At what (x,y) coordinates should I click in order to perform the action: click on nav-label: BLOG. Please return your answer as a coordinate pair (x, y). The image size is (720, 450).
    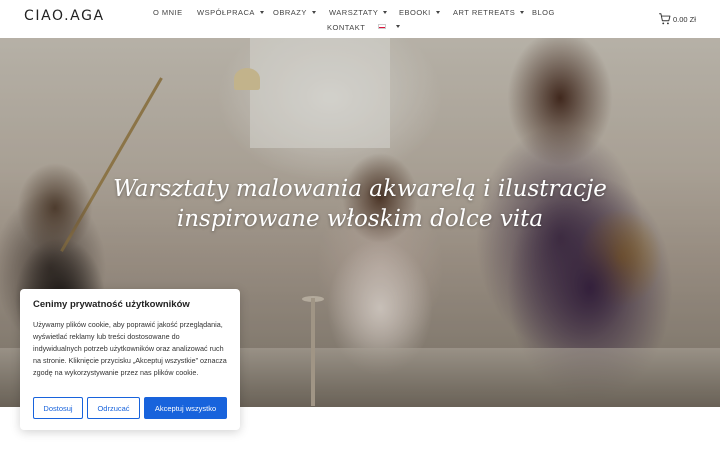
    Looking at the image, I should click on (543, 12).